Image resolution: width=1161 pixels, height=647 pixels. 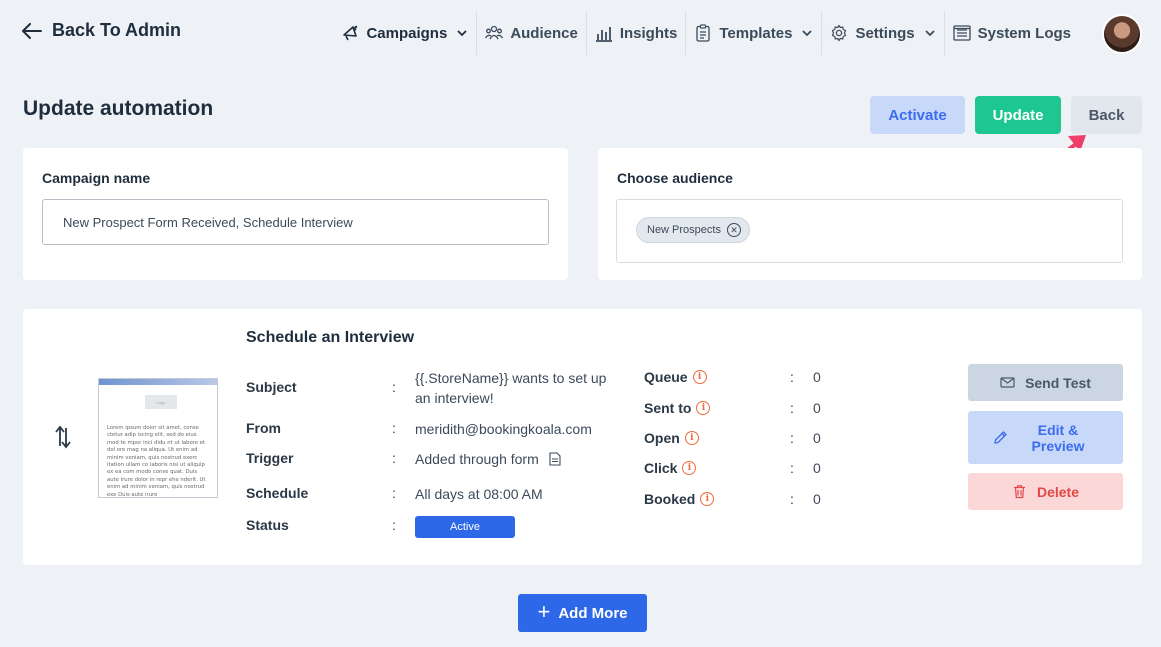 I want to click on schedule-value: All days at 08:00 AM, so click(x=479, y=494).